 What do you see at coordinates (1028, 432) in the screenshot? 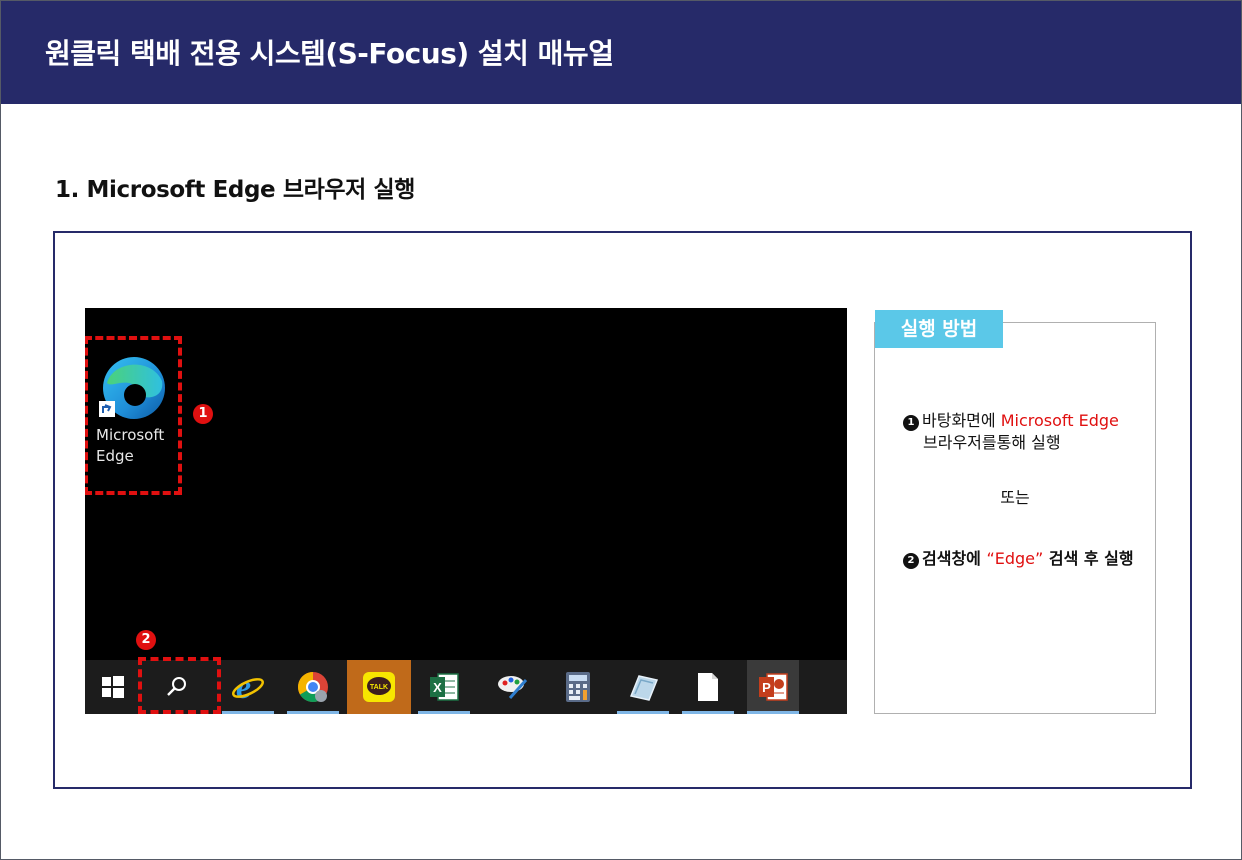
I see `step-1-text: 1 바탕화면에 Microsoft Edge 브라우저를통해 실행` at bounding box center [1028, 432].